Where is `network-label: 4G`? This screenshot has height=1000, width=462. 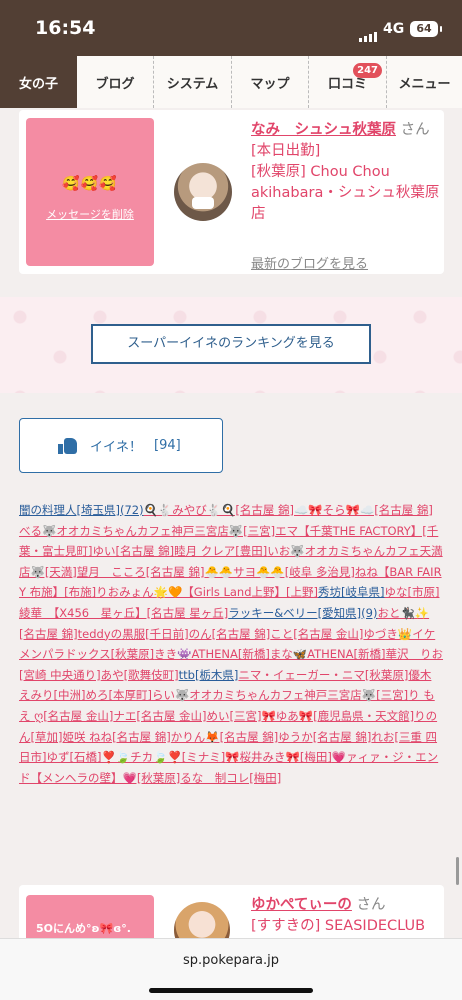 network-label: 4G is located at coordinates (394, 29).